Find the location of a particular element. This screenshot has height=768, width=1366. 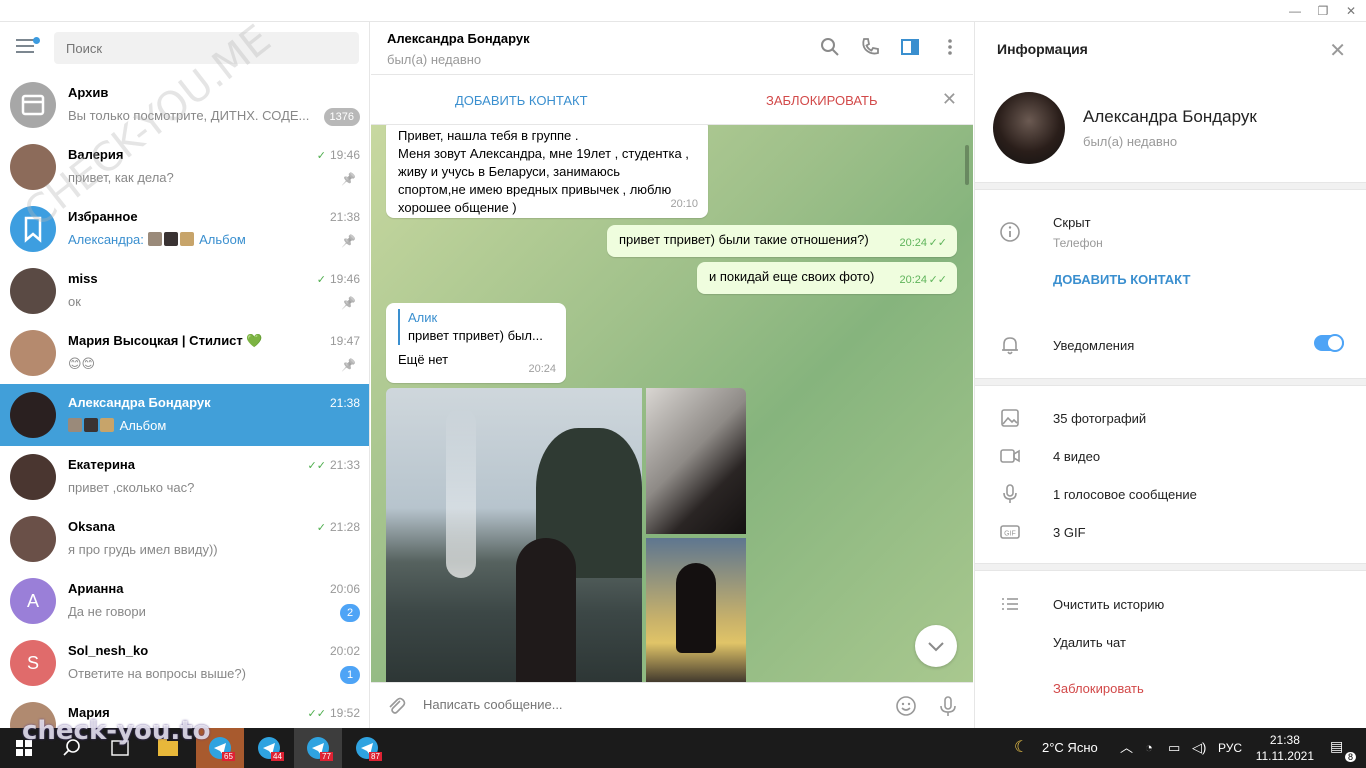

weather-widget: 2°C Ясно is located at coordinates (1070, 748).